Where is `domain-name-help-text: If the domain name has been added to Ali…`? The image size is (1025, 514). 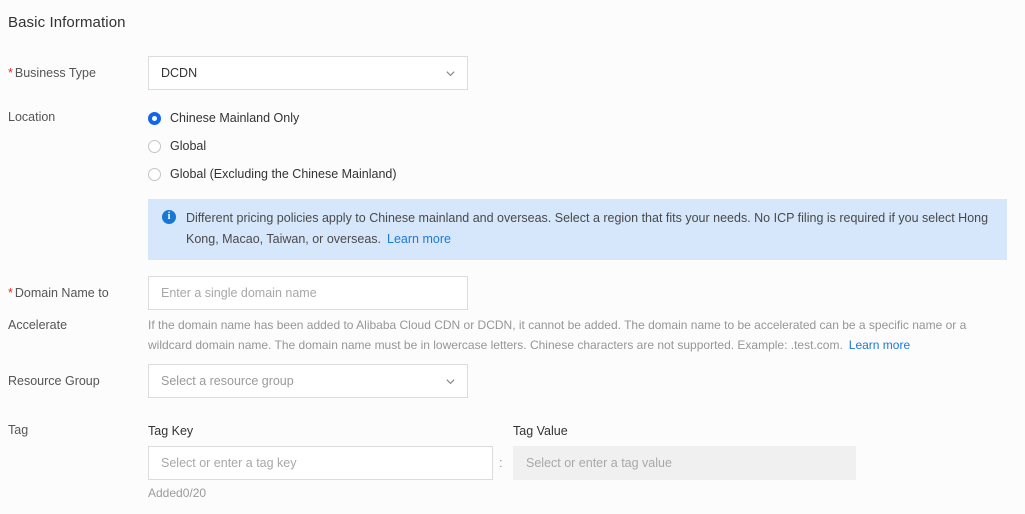 domain-name-help-text: If the domain name has been added to Ali… is located at coordinates (557, 335).